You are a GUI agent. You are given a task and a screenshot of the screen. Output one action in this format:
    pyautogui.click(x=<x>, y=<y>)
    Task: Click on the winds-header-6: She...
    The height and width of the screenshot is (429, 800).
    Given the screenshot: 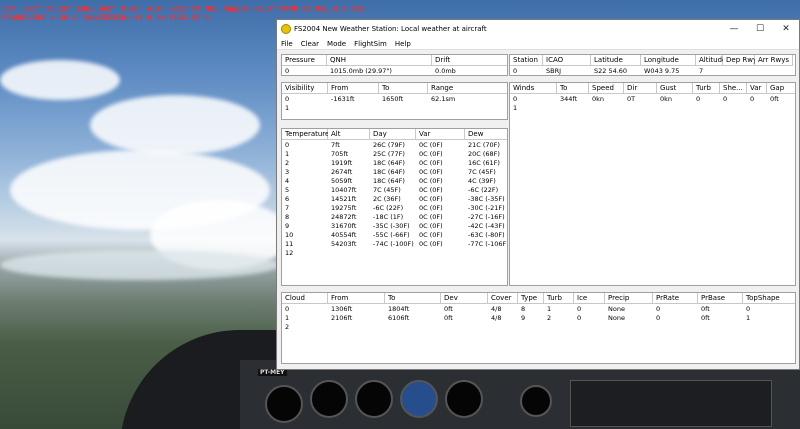 What is the action you would take?
    pyautogui.click(x=733, y=88)
    